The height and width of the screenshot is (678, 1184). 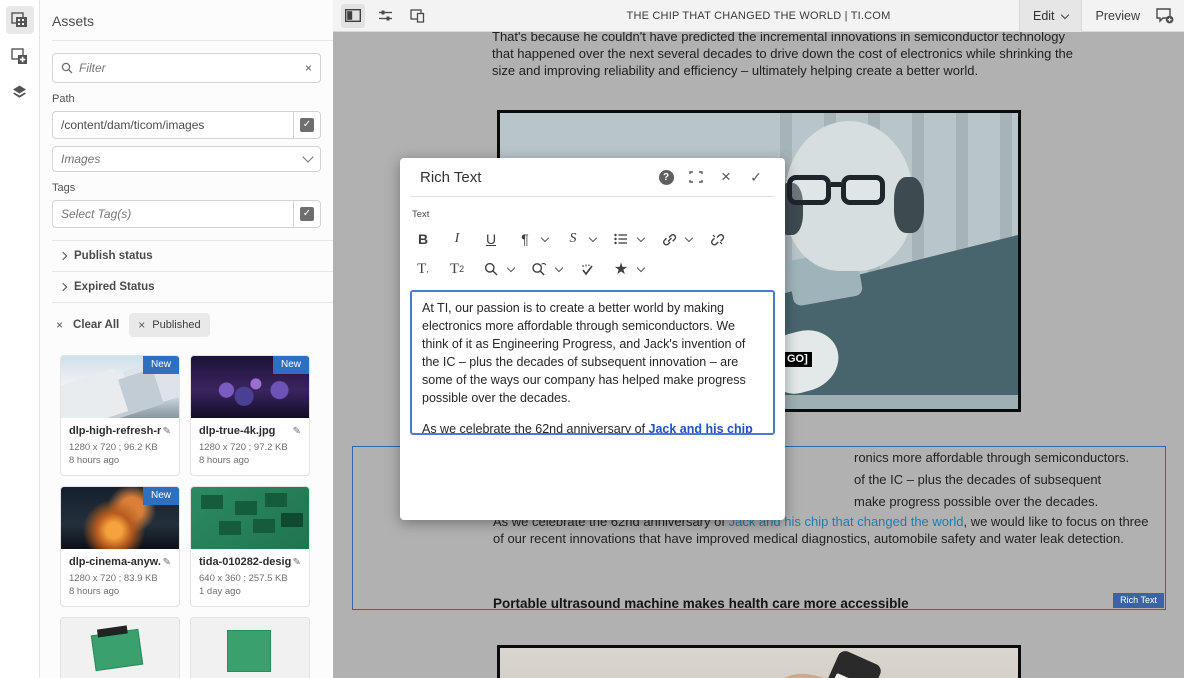 I want to click on tags-checkbox: ✓, so click(x=307, y=214).